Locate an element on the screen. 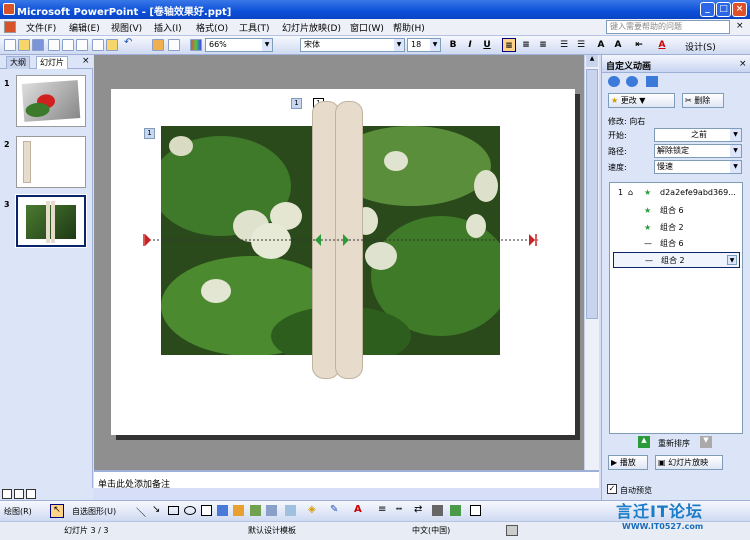 This screenshot has height=540, width=750. workspace-scrollbar: ▲ is located at coordinates (591, 262).